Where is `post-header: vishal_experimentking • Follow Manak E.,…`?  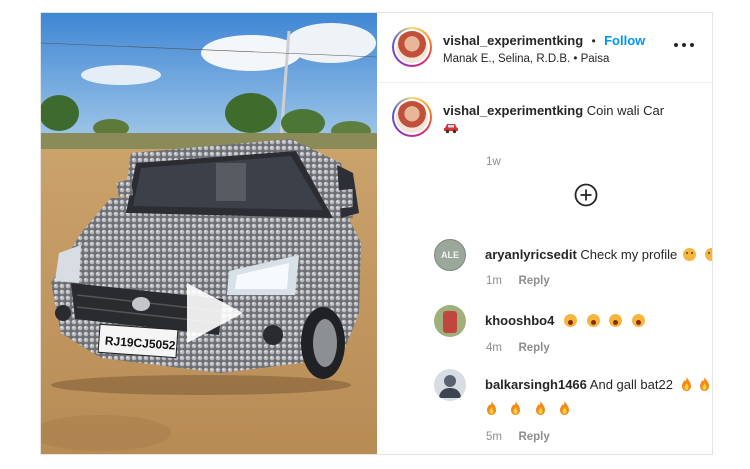
post-header: vishal_experimentking • Follow Manak E.,… is located at coordinates (545, 48).